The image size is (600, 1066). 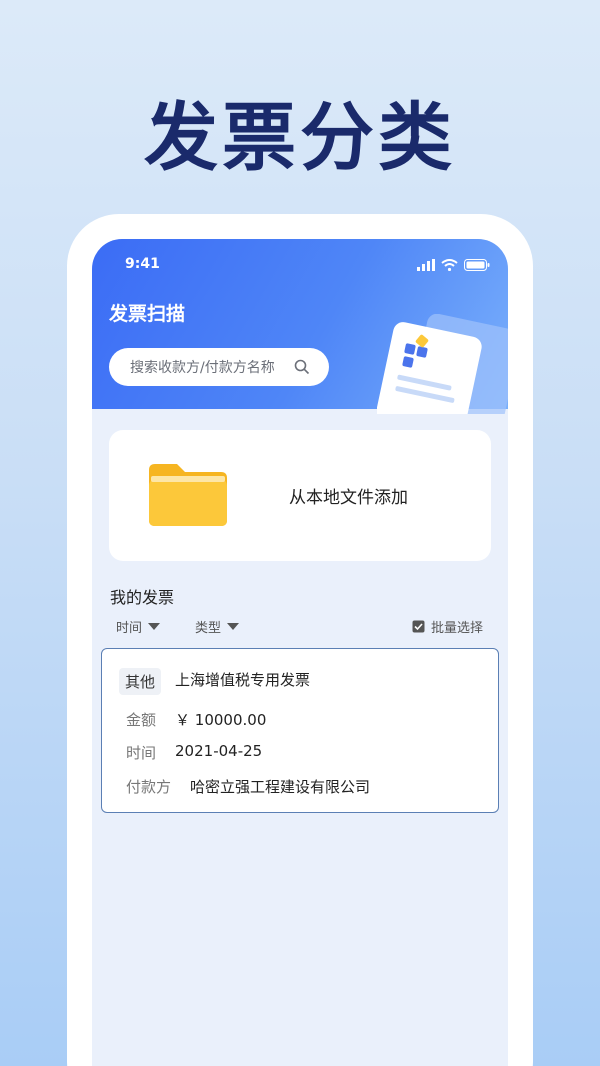 I want to click on search-input: 搜索收款方/付款方名称, so click(x=219, y=367).